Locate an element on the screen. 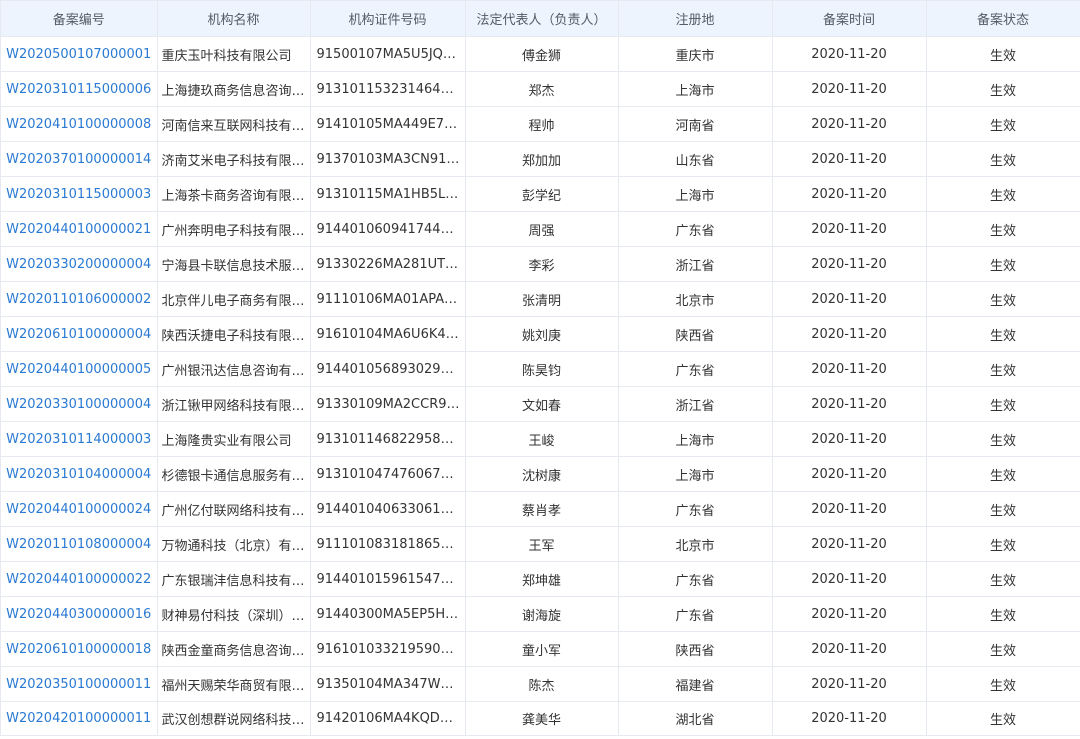 This screenshot has height=739, width=1080. legal-representative: 张清明 is located at coordinates (542, 299).